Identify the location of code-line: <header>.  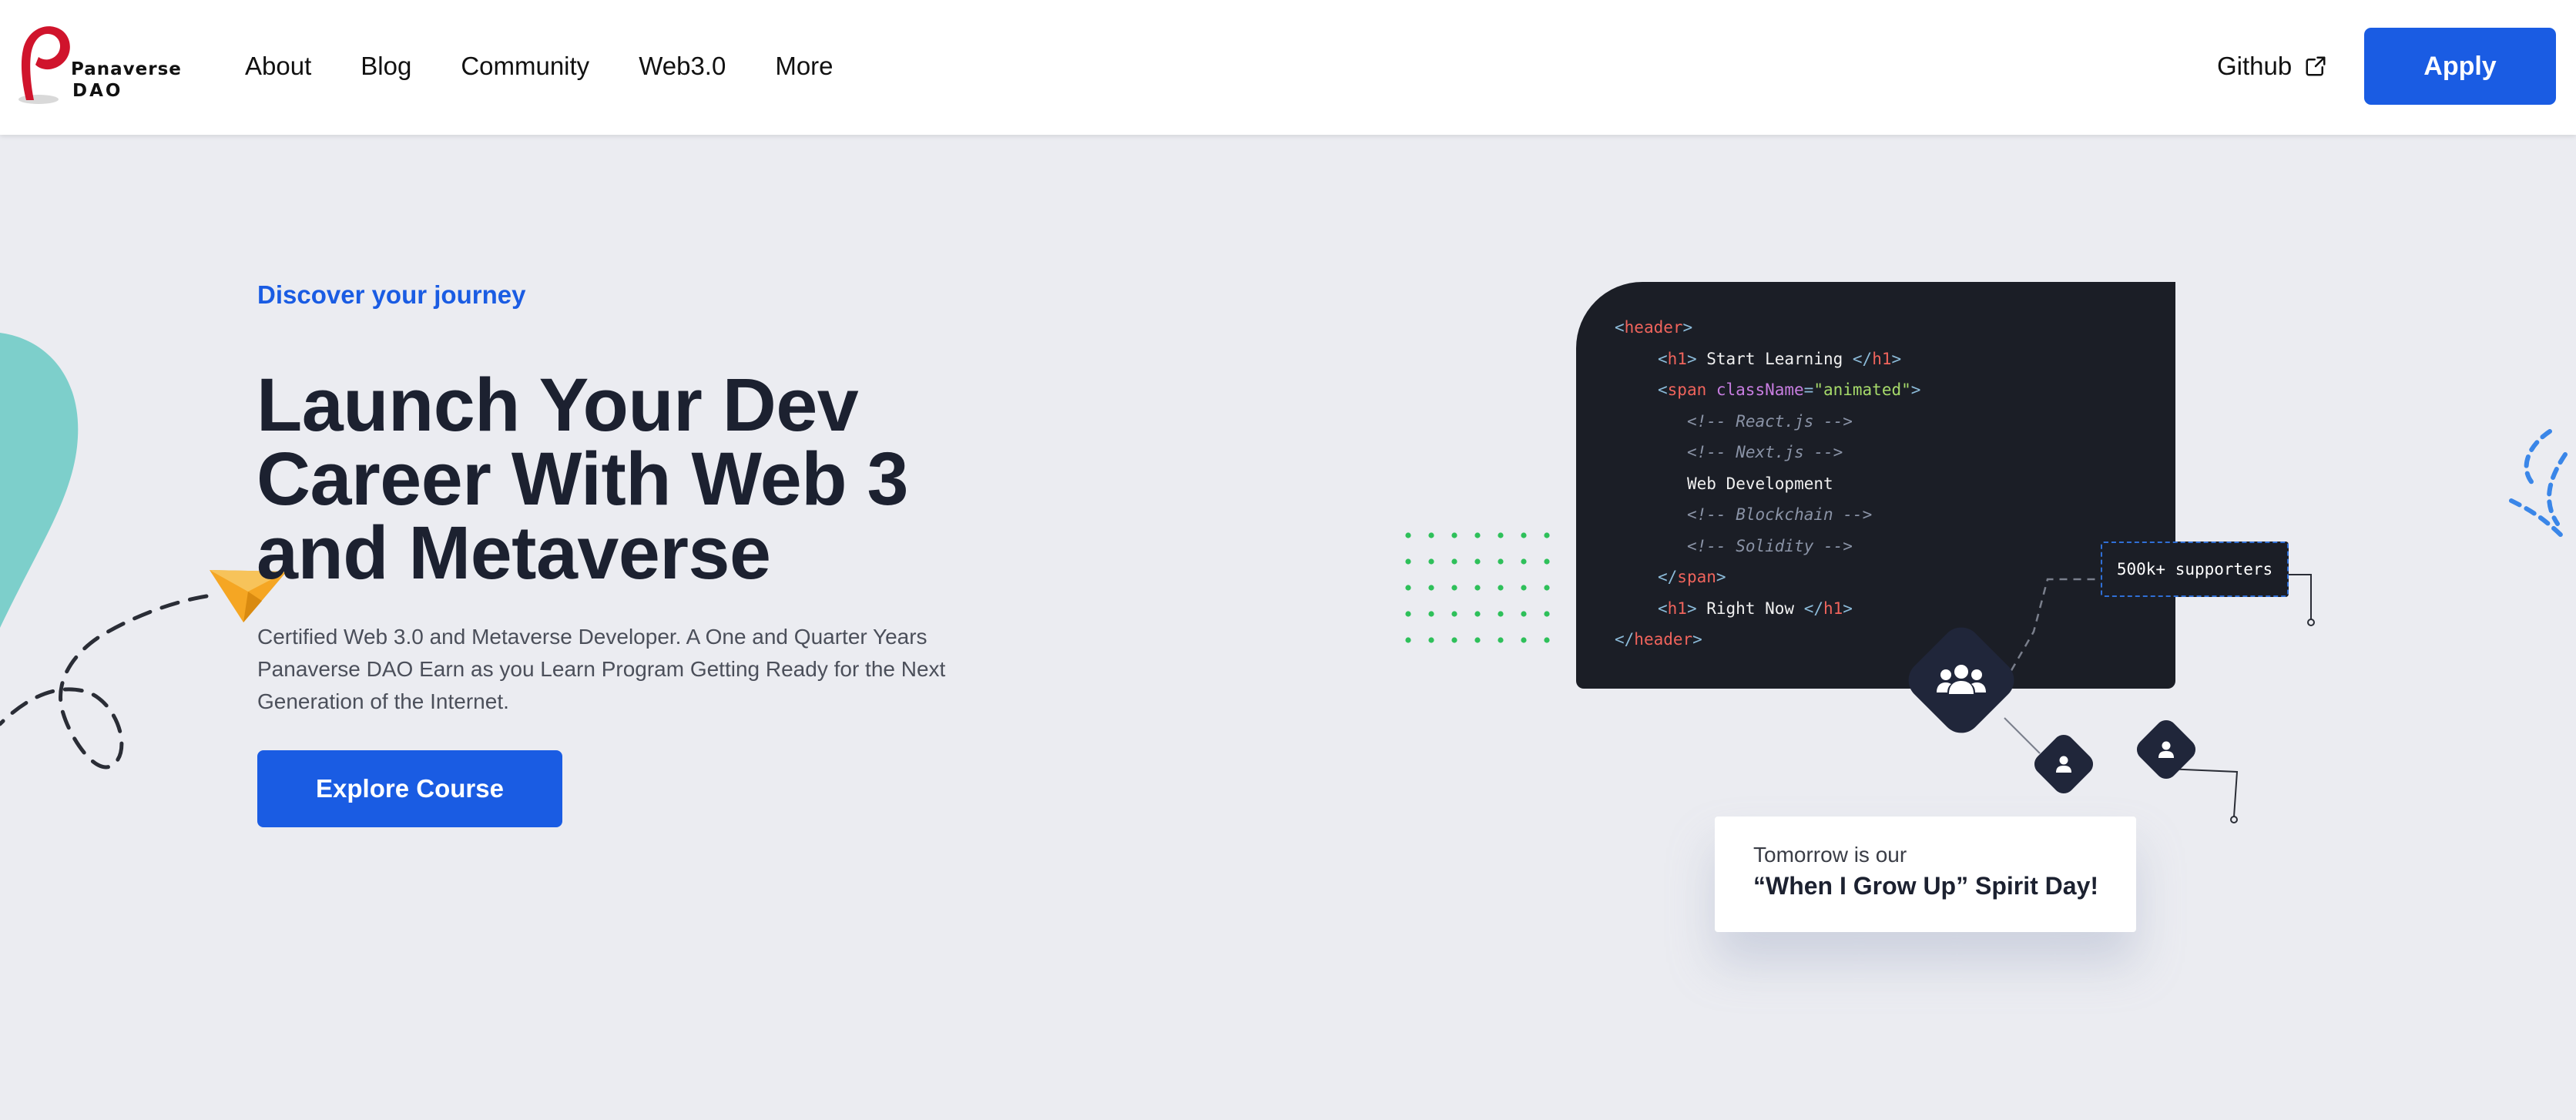
(1767, 328).